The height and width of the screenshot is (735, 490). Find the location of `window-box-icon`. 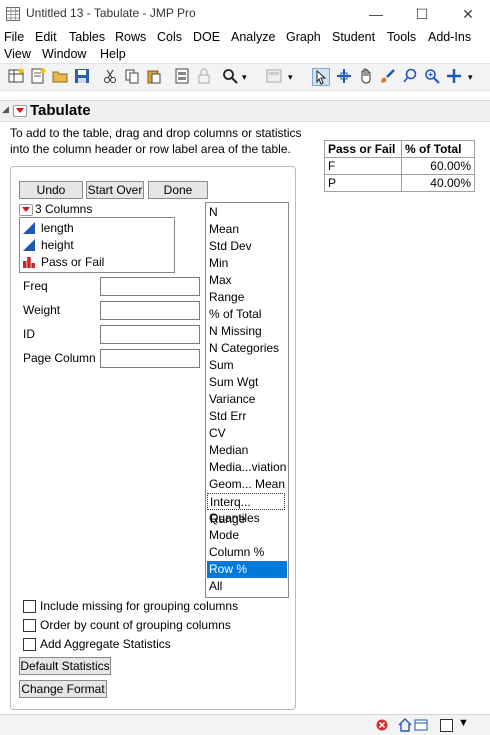

window-box-icon is located at coordinates (446, 725).